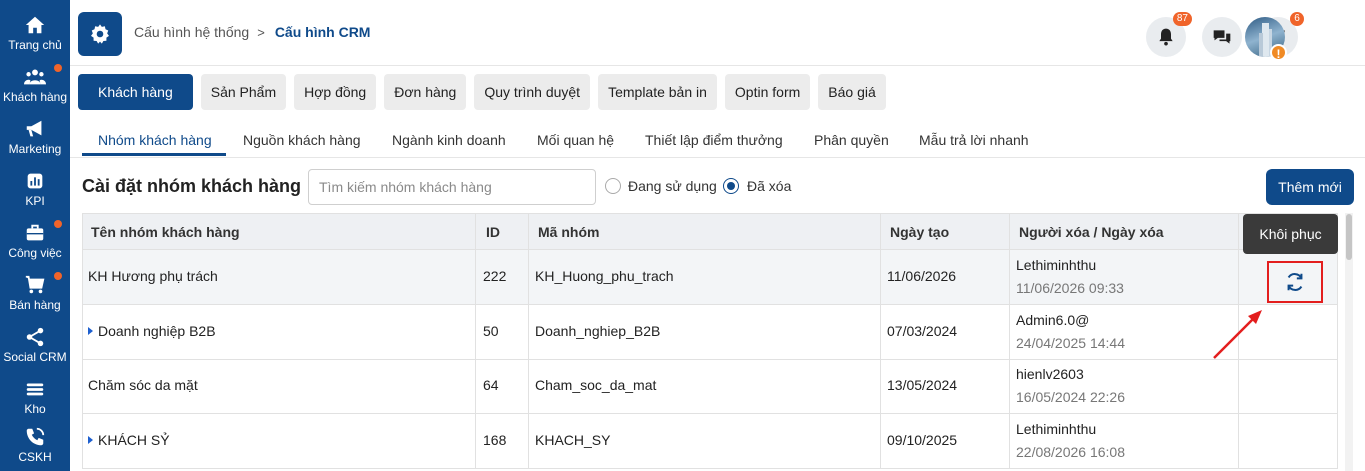 The width and height of the screenshot is (1365, 471). Describe the element at coordinates (532, 92) in the screenshot. I see `tab-approval-process: Quy trình duyệt` at that location.